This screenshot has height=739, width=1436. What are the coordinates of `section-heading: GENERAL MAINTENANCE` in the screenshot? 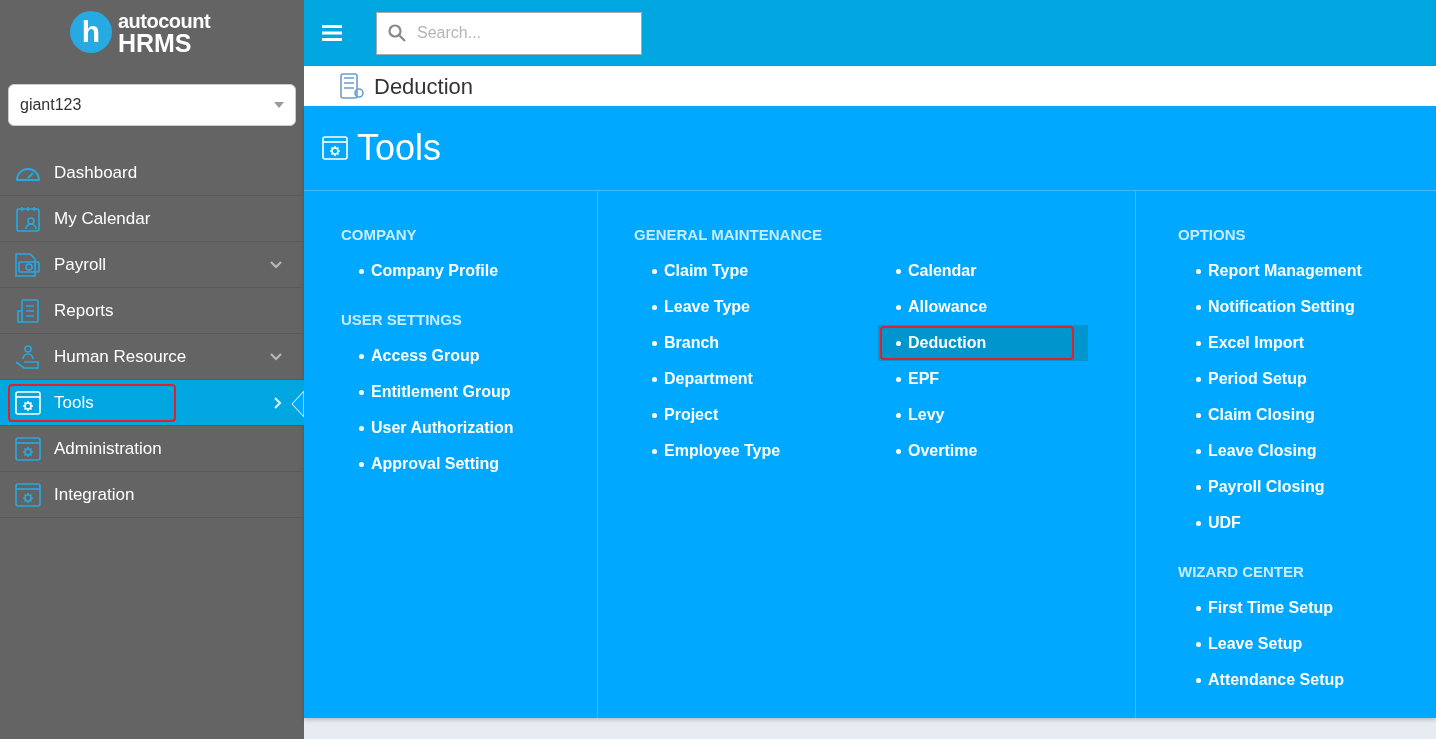 It's located at (729, 235).